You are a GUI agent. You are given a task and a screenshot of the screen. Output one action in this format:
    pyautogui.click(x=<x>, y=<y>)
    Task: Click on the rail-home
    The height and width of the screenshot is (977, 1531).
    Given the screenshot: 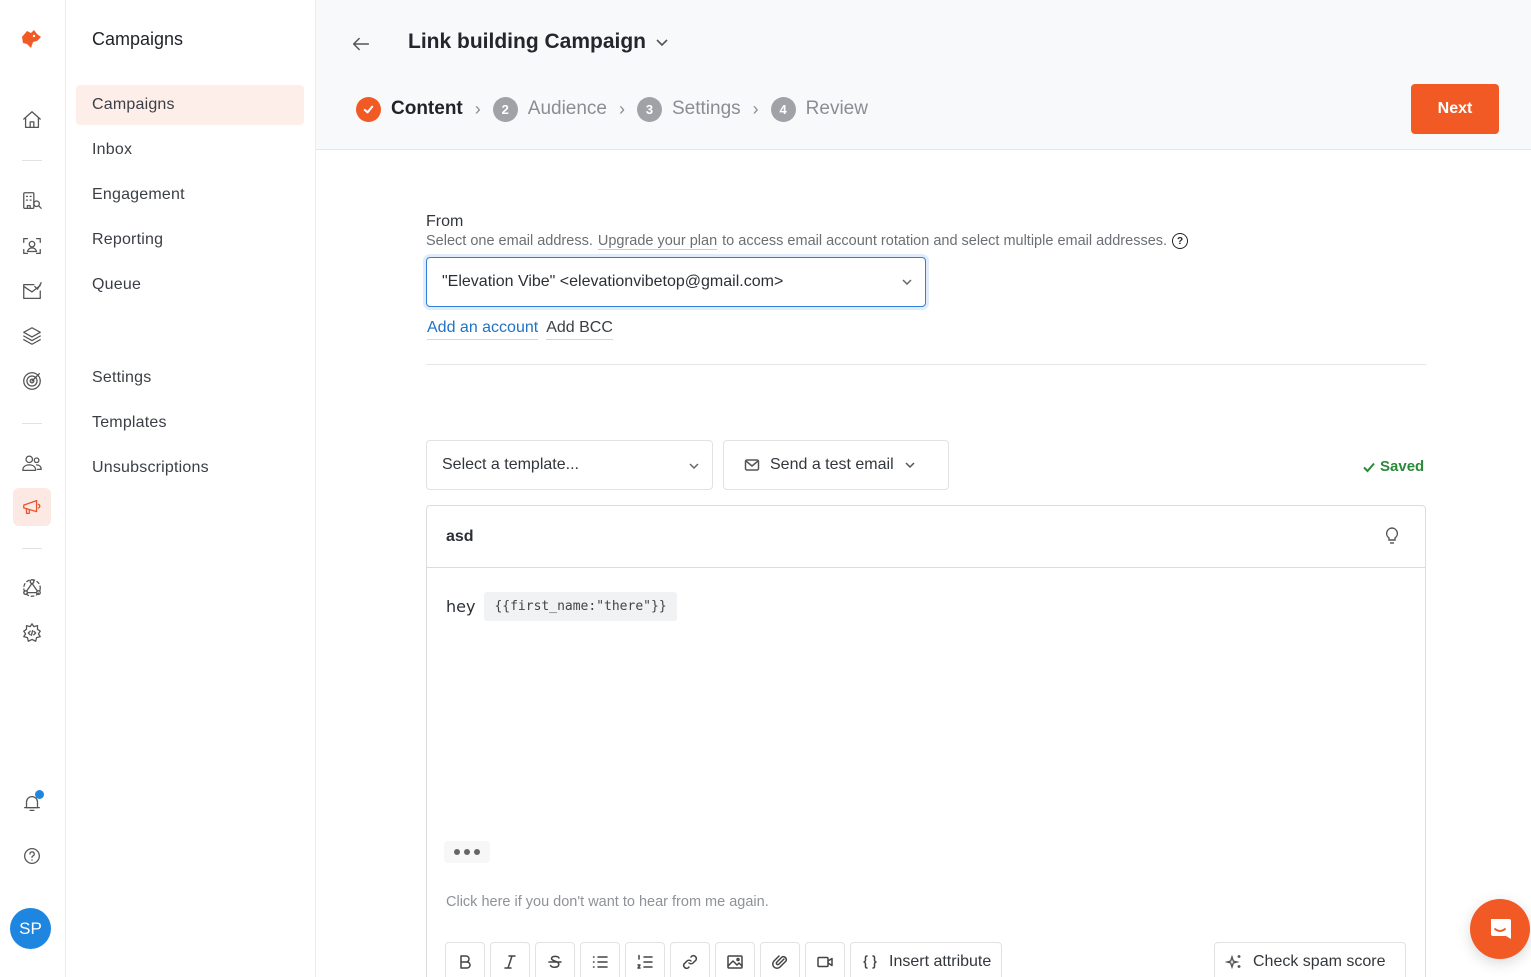 What is the action you would take?
    pyautogui.click(x=32, y=120)
    